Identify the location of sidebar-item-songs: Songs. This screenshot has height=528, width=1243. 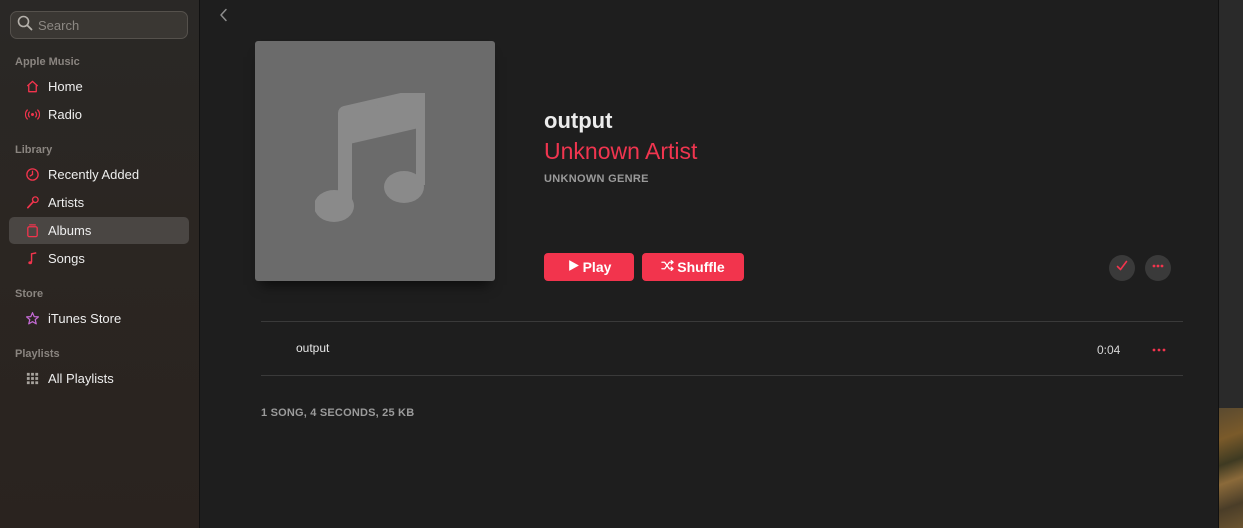
(99, 258).